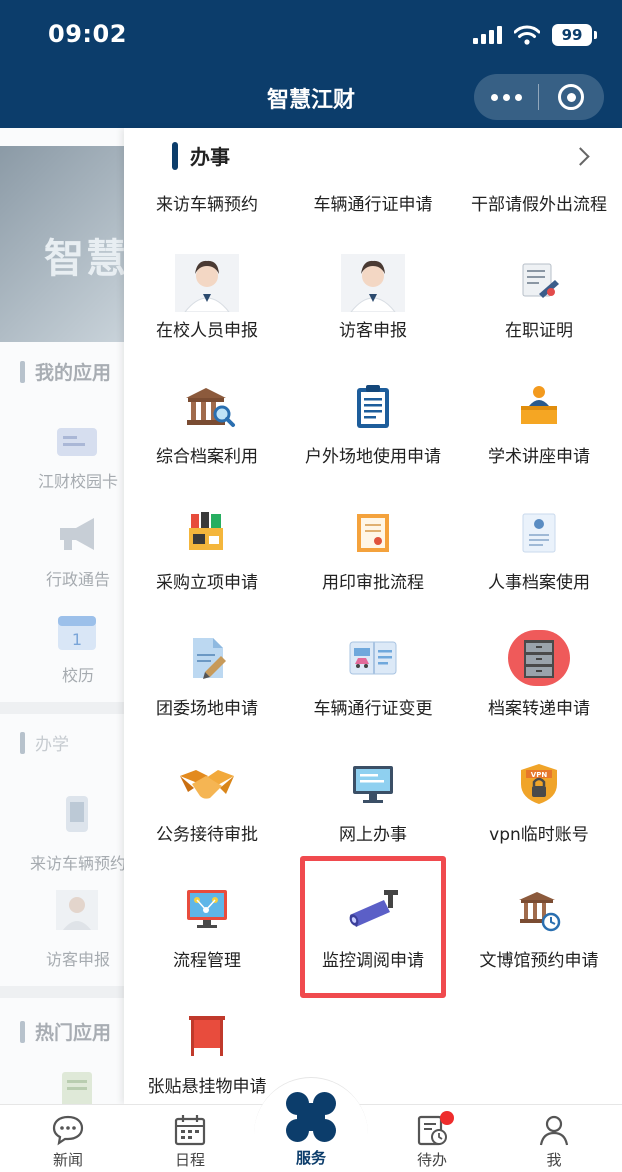  What do you see at coordinates (373, 156) in the screenshot?
I see `drawer-header: 办事` at bounding box center [373, 156].